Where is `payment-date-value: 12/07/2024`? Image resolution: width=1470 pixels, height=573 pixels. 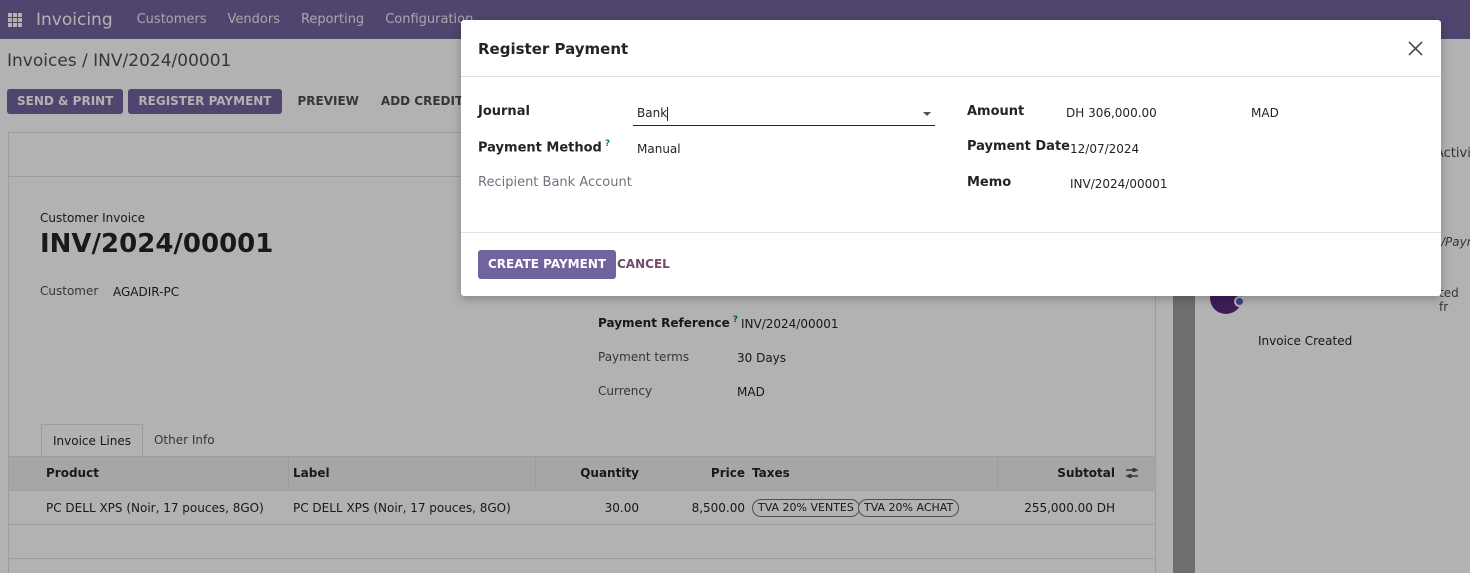 payment-date-value: 12/07/2024 is located at coordinates (1104, 149).